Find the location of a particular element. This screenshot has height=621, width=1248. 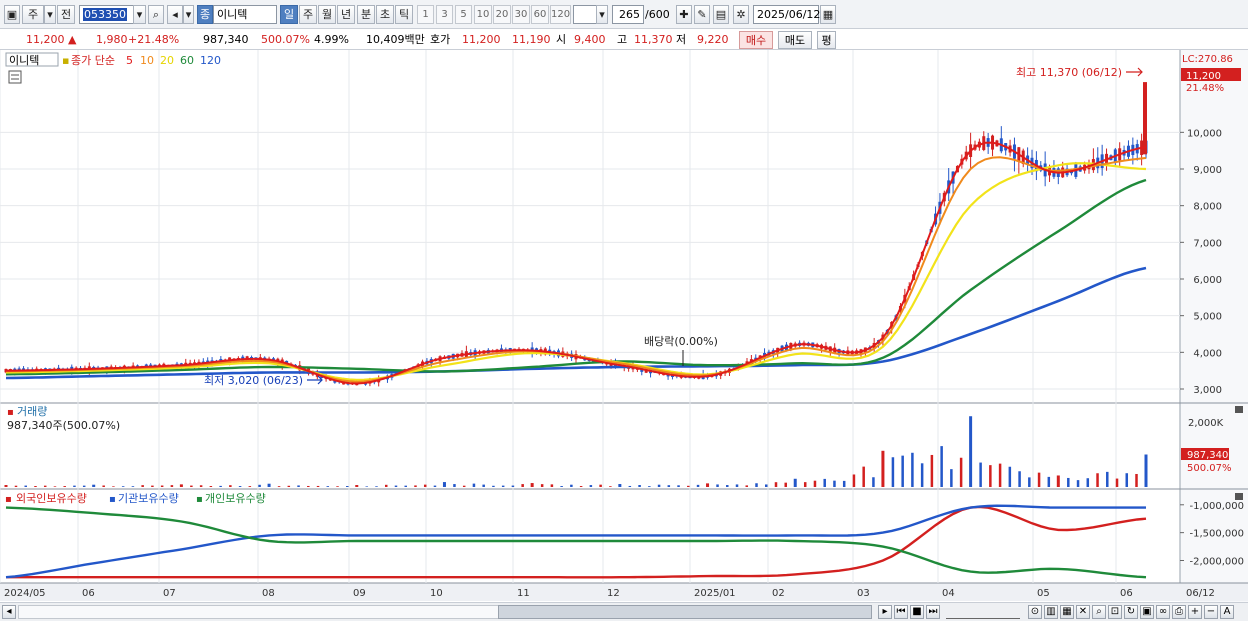

stock-badge: 종 is located at coordinates (205, 14).